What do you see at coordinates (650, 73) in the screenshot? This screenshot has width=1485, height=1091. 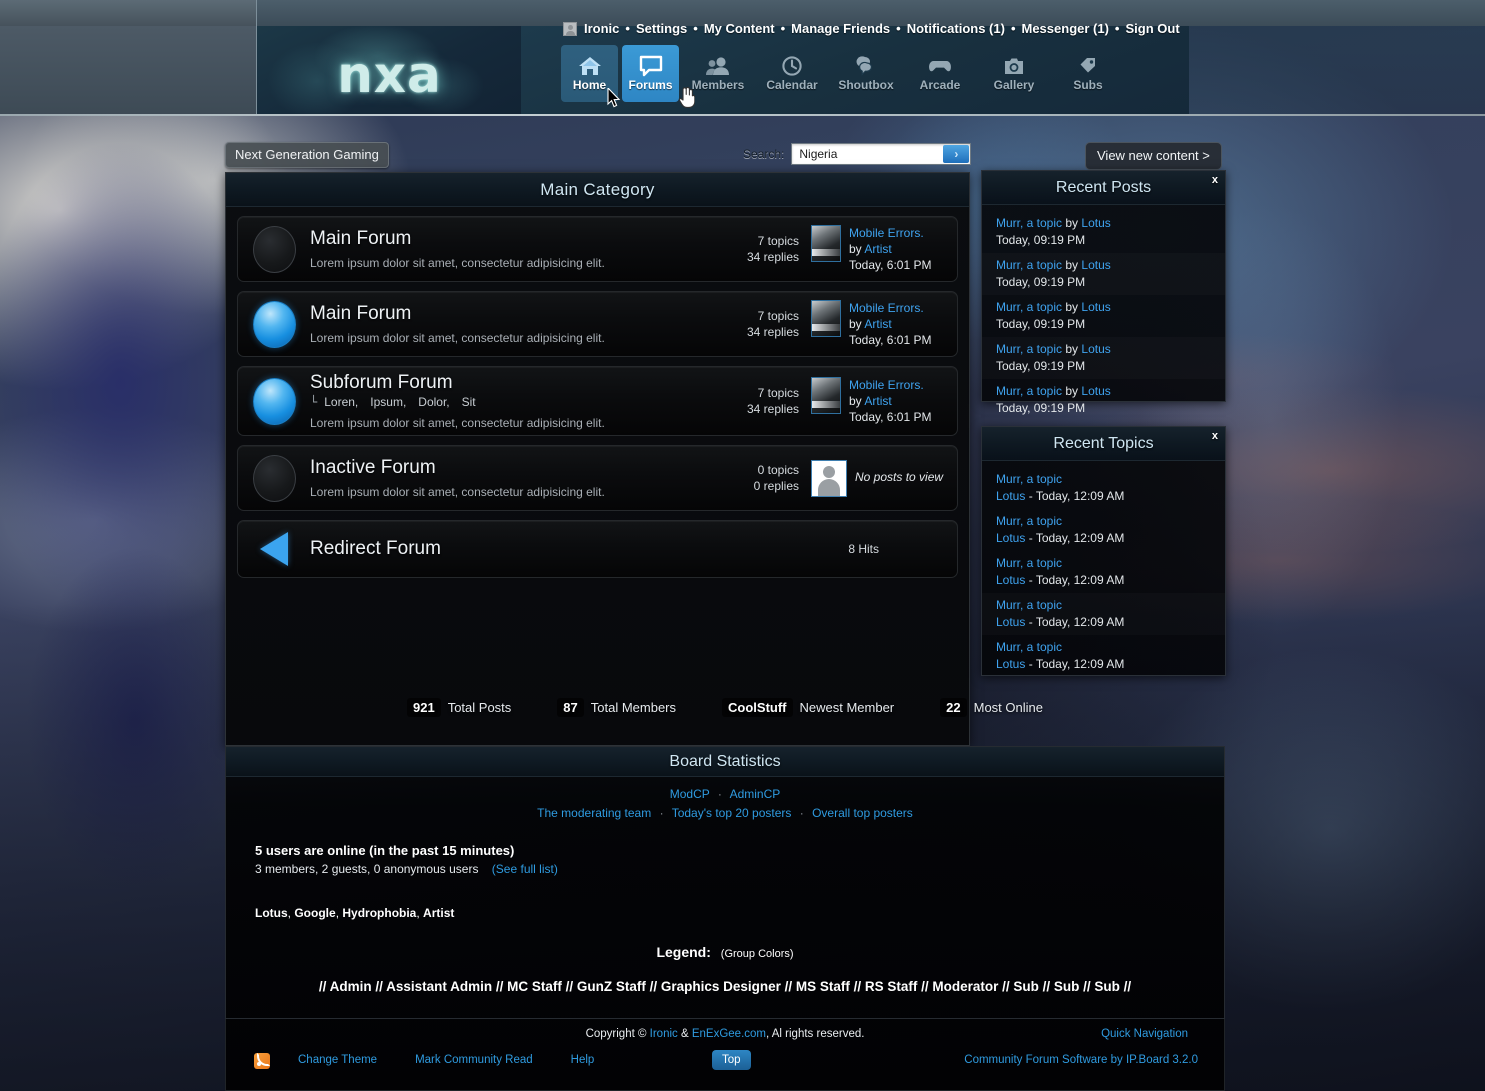 I see `nav-tab-forums: Forums` at bounding box center [650, 73].